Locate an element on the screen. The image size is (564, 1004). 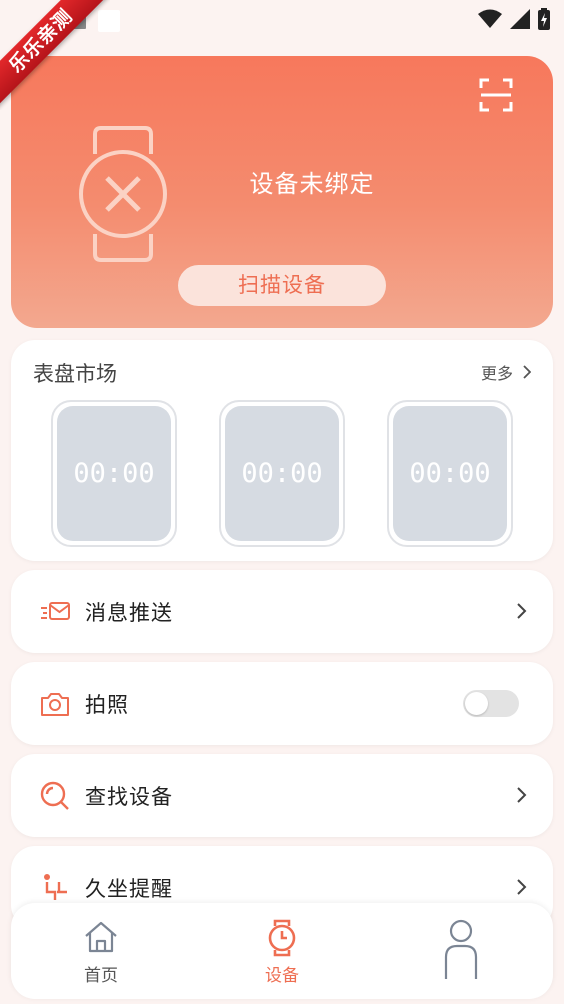
more-link: 更多 is located at coordinates (506, 372).